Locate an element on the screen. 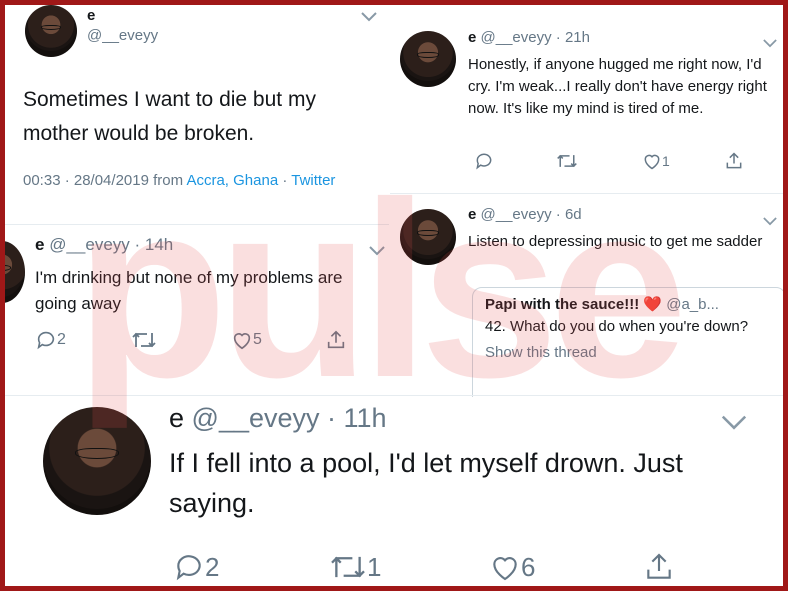 The height and width of the screenshot is (591, 788). reply-button is located at coordinates (484, 161).